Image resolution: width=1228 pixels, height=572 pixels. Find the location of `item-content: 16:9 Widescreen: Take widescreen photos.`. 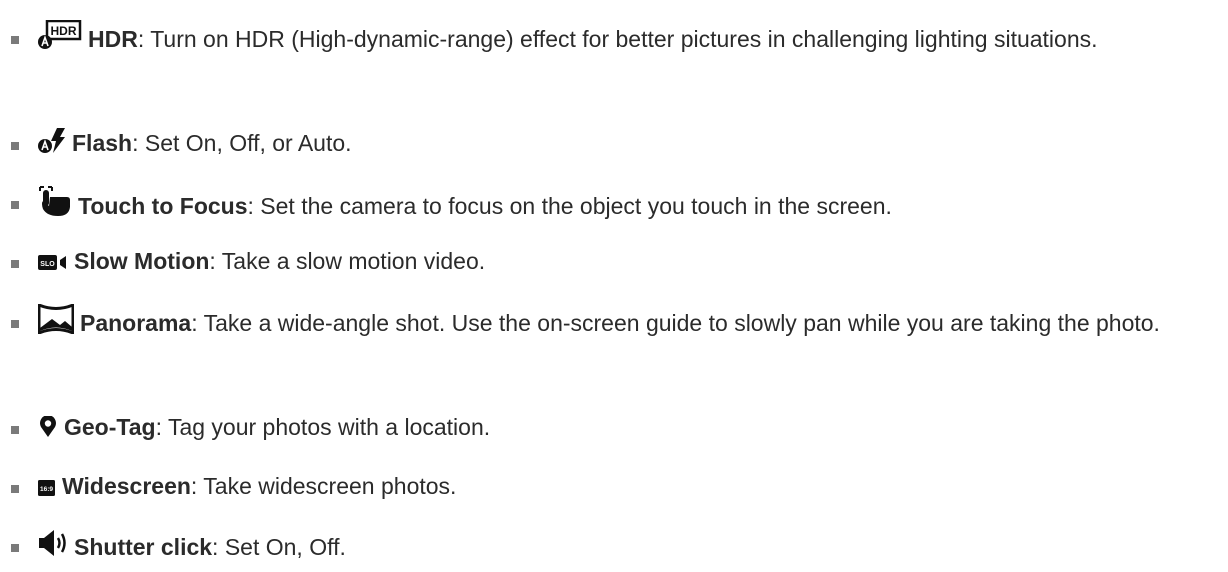

item-content: 16:9 Widescreen: Take widescreen photos. is located at coordinates (628, 486).